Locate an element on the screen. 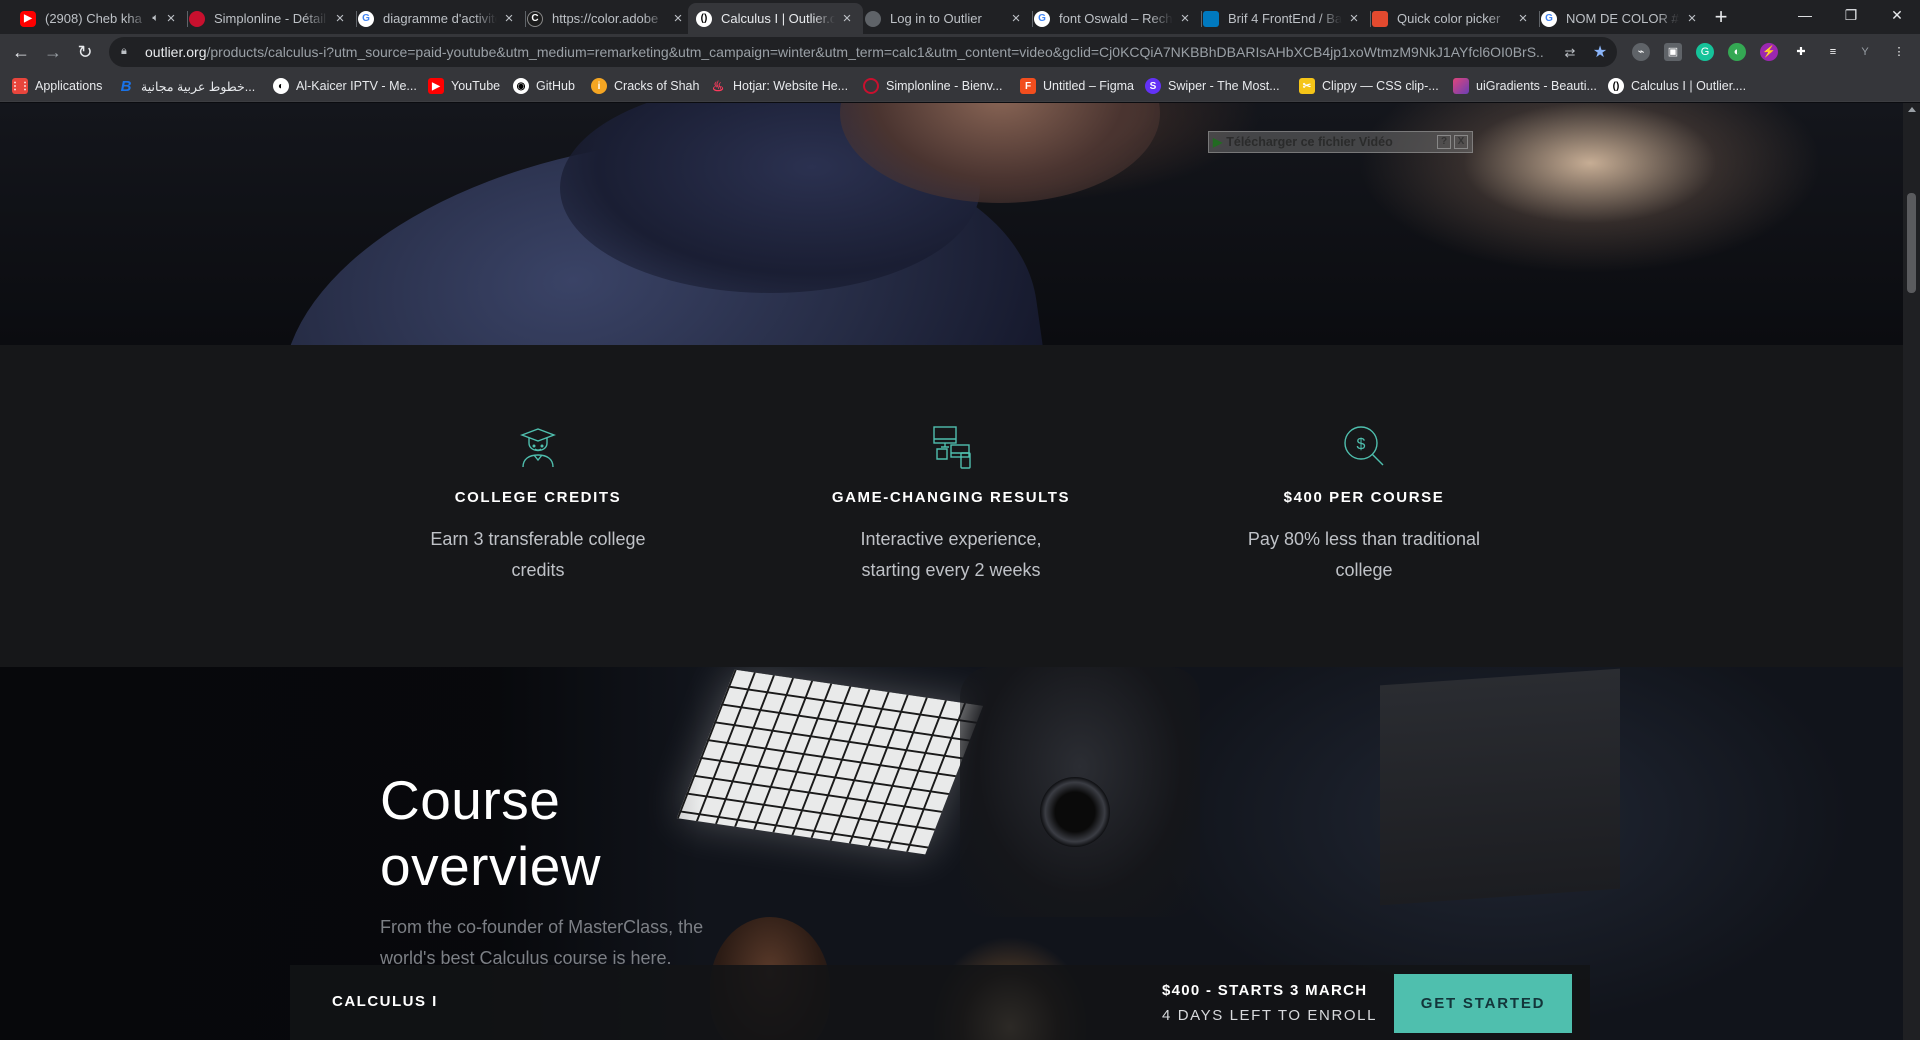 The image size is (1920, 1040). help-icon: ? is located at coordinates (1444, 142).